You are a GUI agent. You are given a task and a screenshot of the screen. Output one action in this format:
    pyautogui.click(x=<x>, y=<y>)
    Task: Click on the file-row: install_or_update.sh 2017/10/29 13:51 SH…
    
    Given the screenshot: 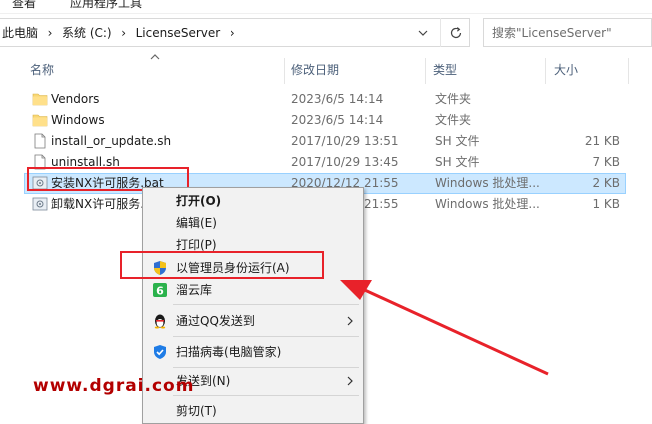 What is the action you would take?
    pyautogui.click(x=325, y=141)
    